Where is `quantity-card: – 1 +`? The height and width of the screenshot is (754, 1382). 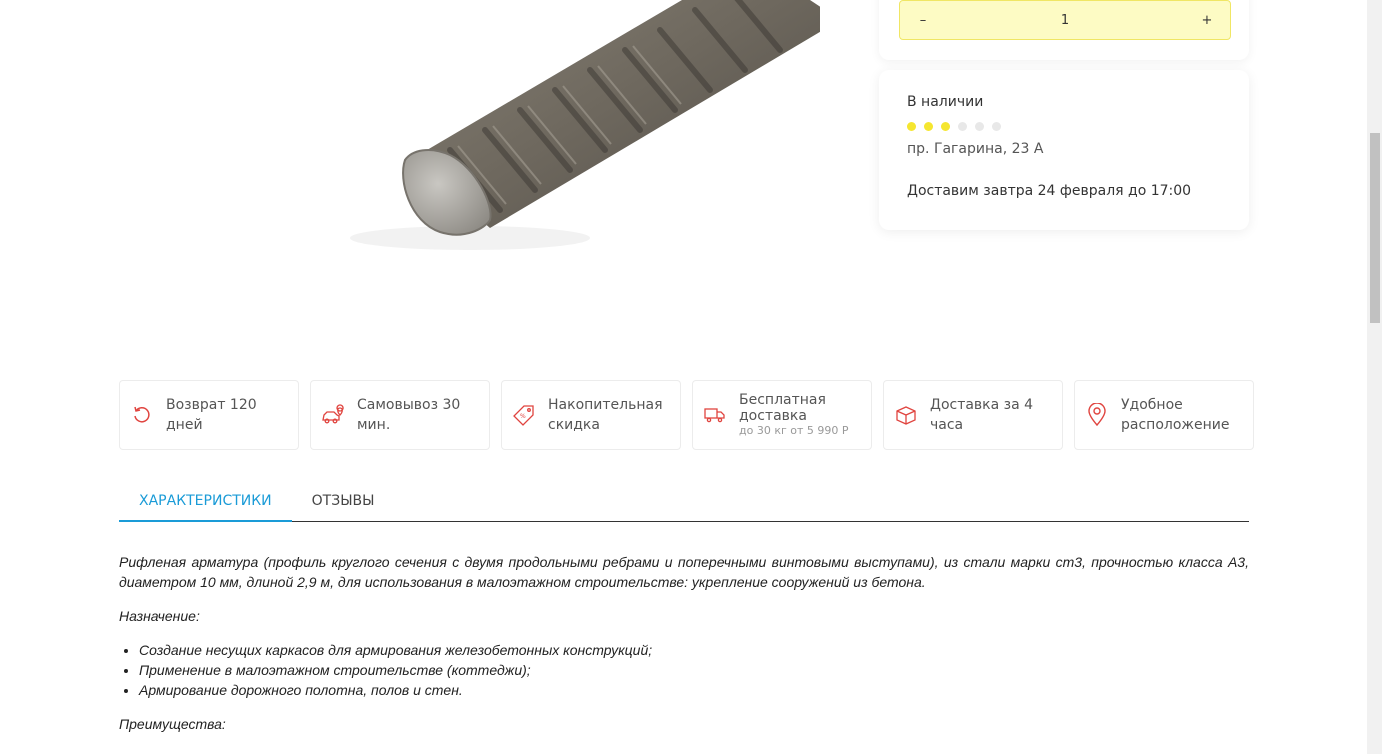
quantity-card: – 1 + is located at coordinates (1064, 30).